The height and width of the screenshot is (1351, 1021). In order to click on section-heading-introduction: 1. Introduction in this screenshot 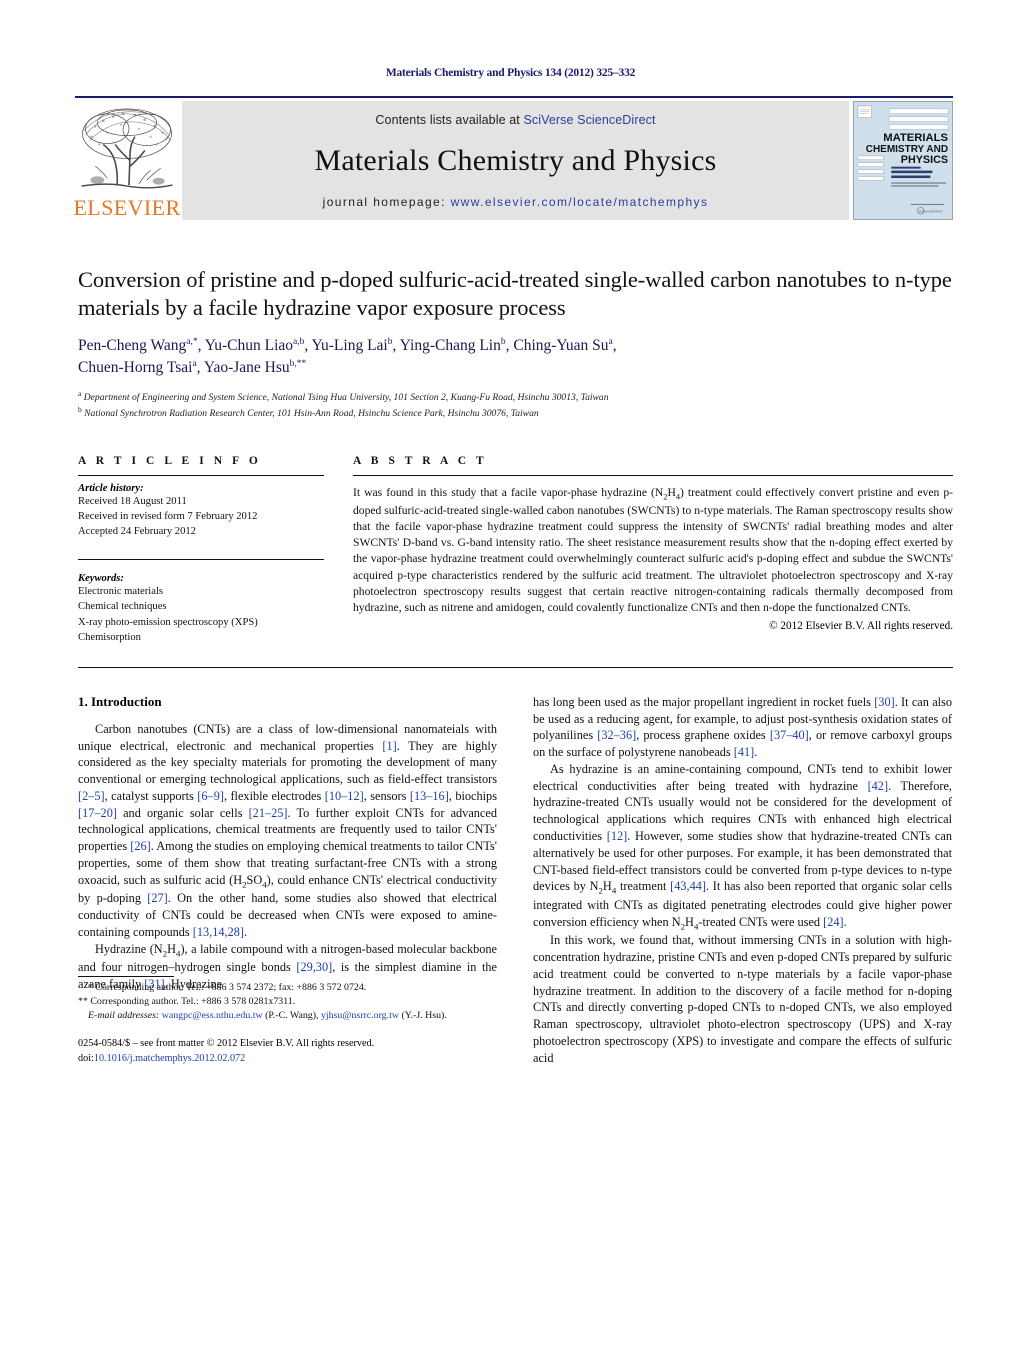, I will do `click(120, 701)`.